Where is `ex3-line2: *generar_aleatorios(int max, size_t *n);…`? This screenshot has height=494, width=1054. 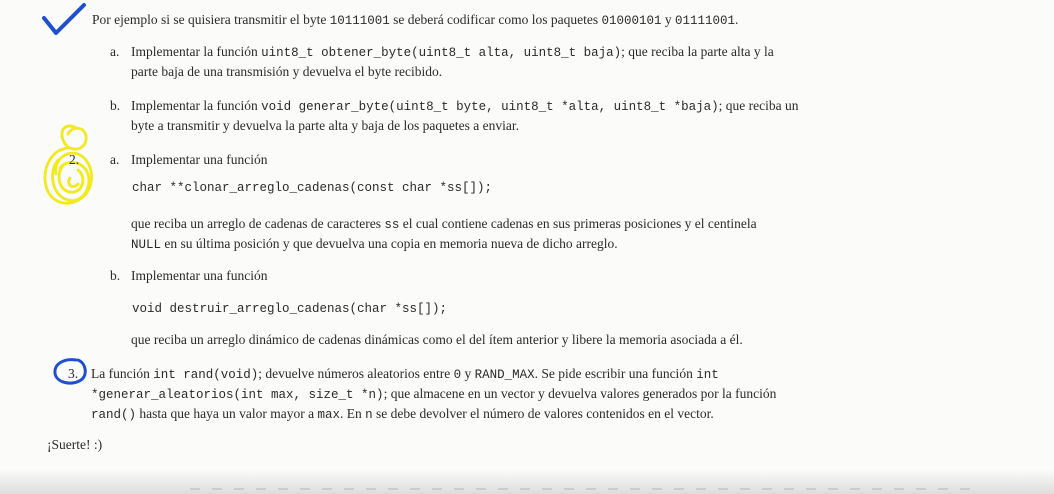 ex3-line2: *generar_aleatorios(int max, size_t *n);… is located at coordinates (434, 394).